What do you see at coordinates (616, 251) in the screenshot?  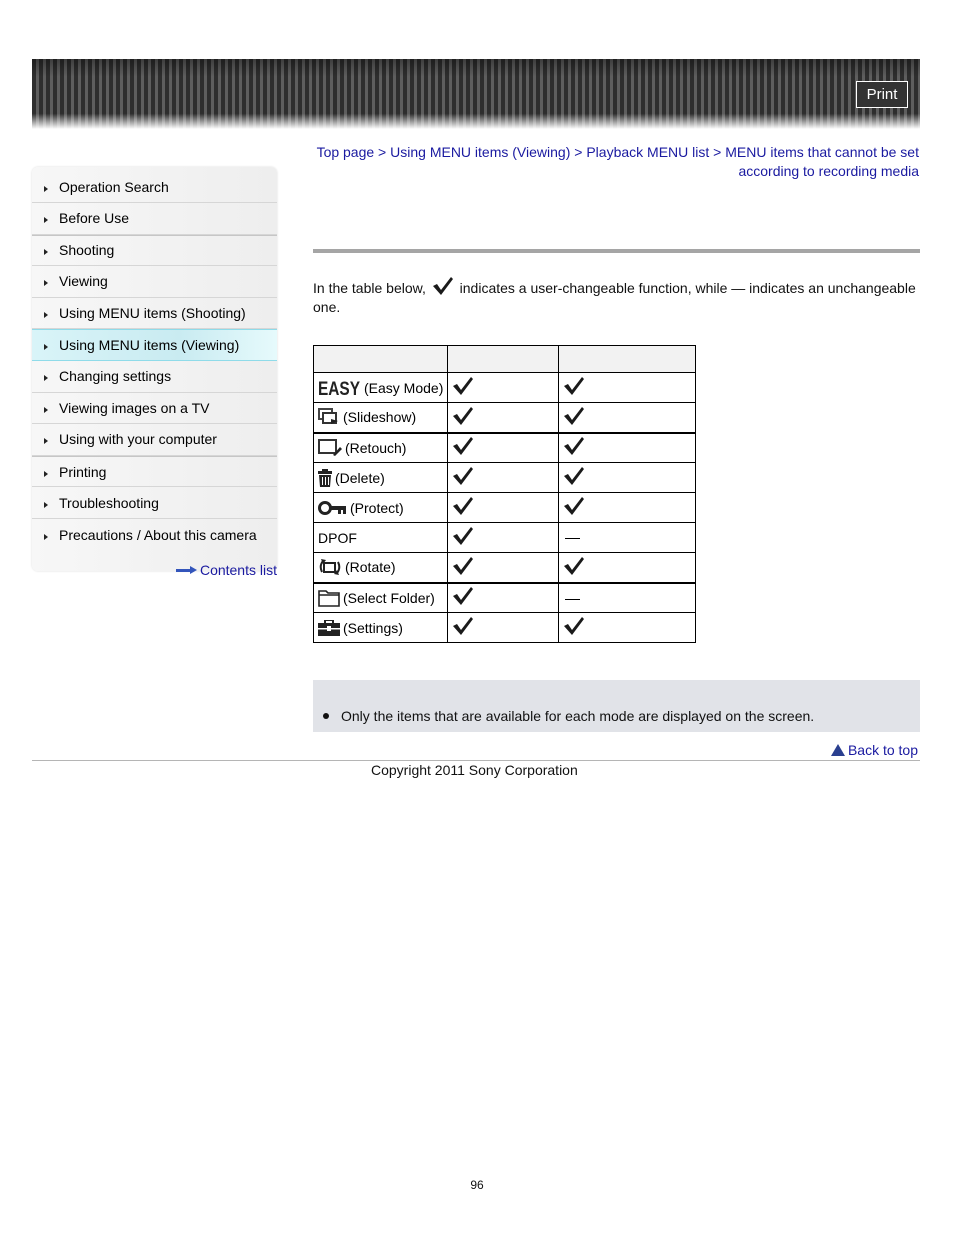 I see `title-divider` at bounding box center [616, 251].